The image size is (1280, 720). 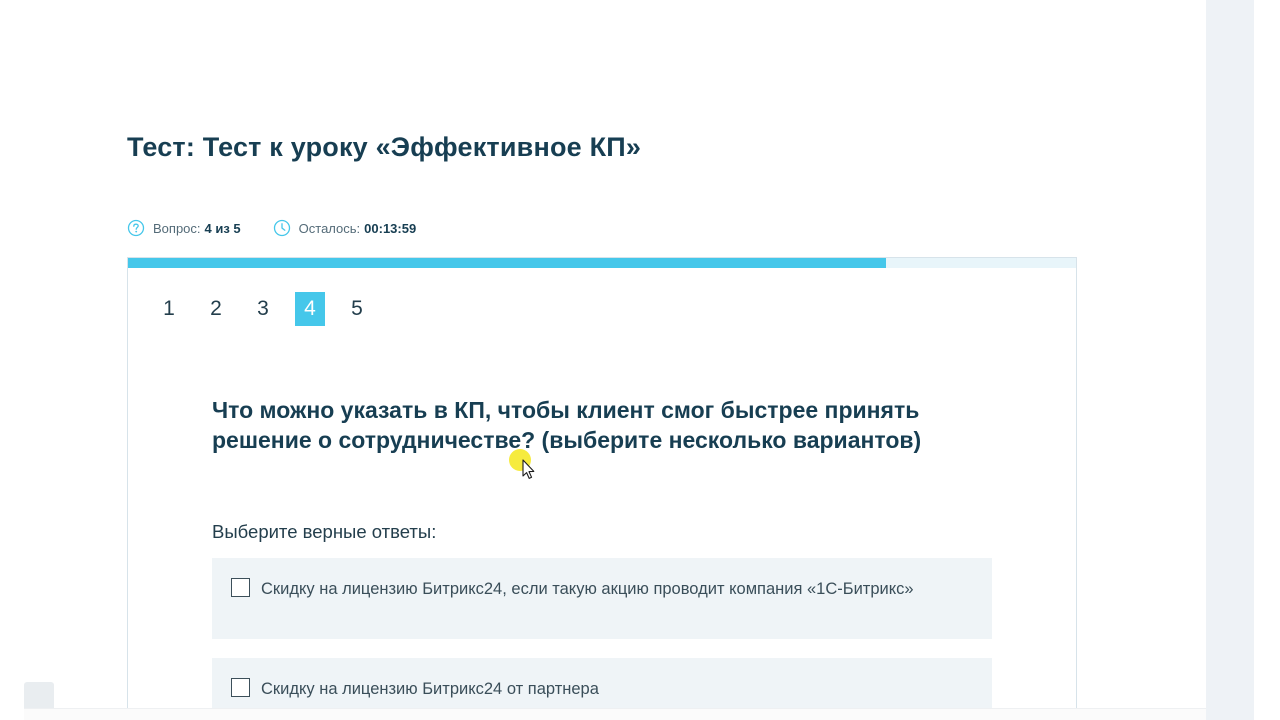 I want to click on time-remaining: Осталось: 00:13:59, so click(x=345, y=228).